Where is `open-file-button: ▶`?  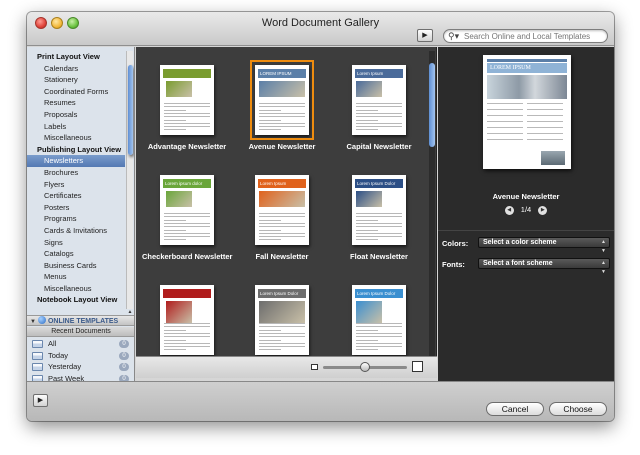
open-file-button: ▶ is located at coordinates (40, 400).